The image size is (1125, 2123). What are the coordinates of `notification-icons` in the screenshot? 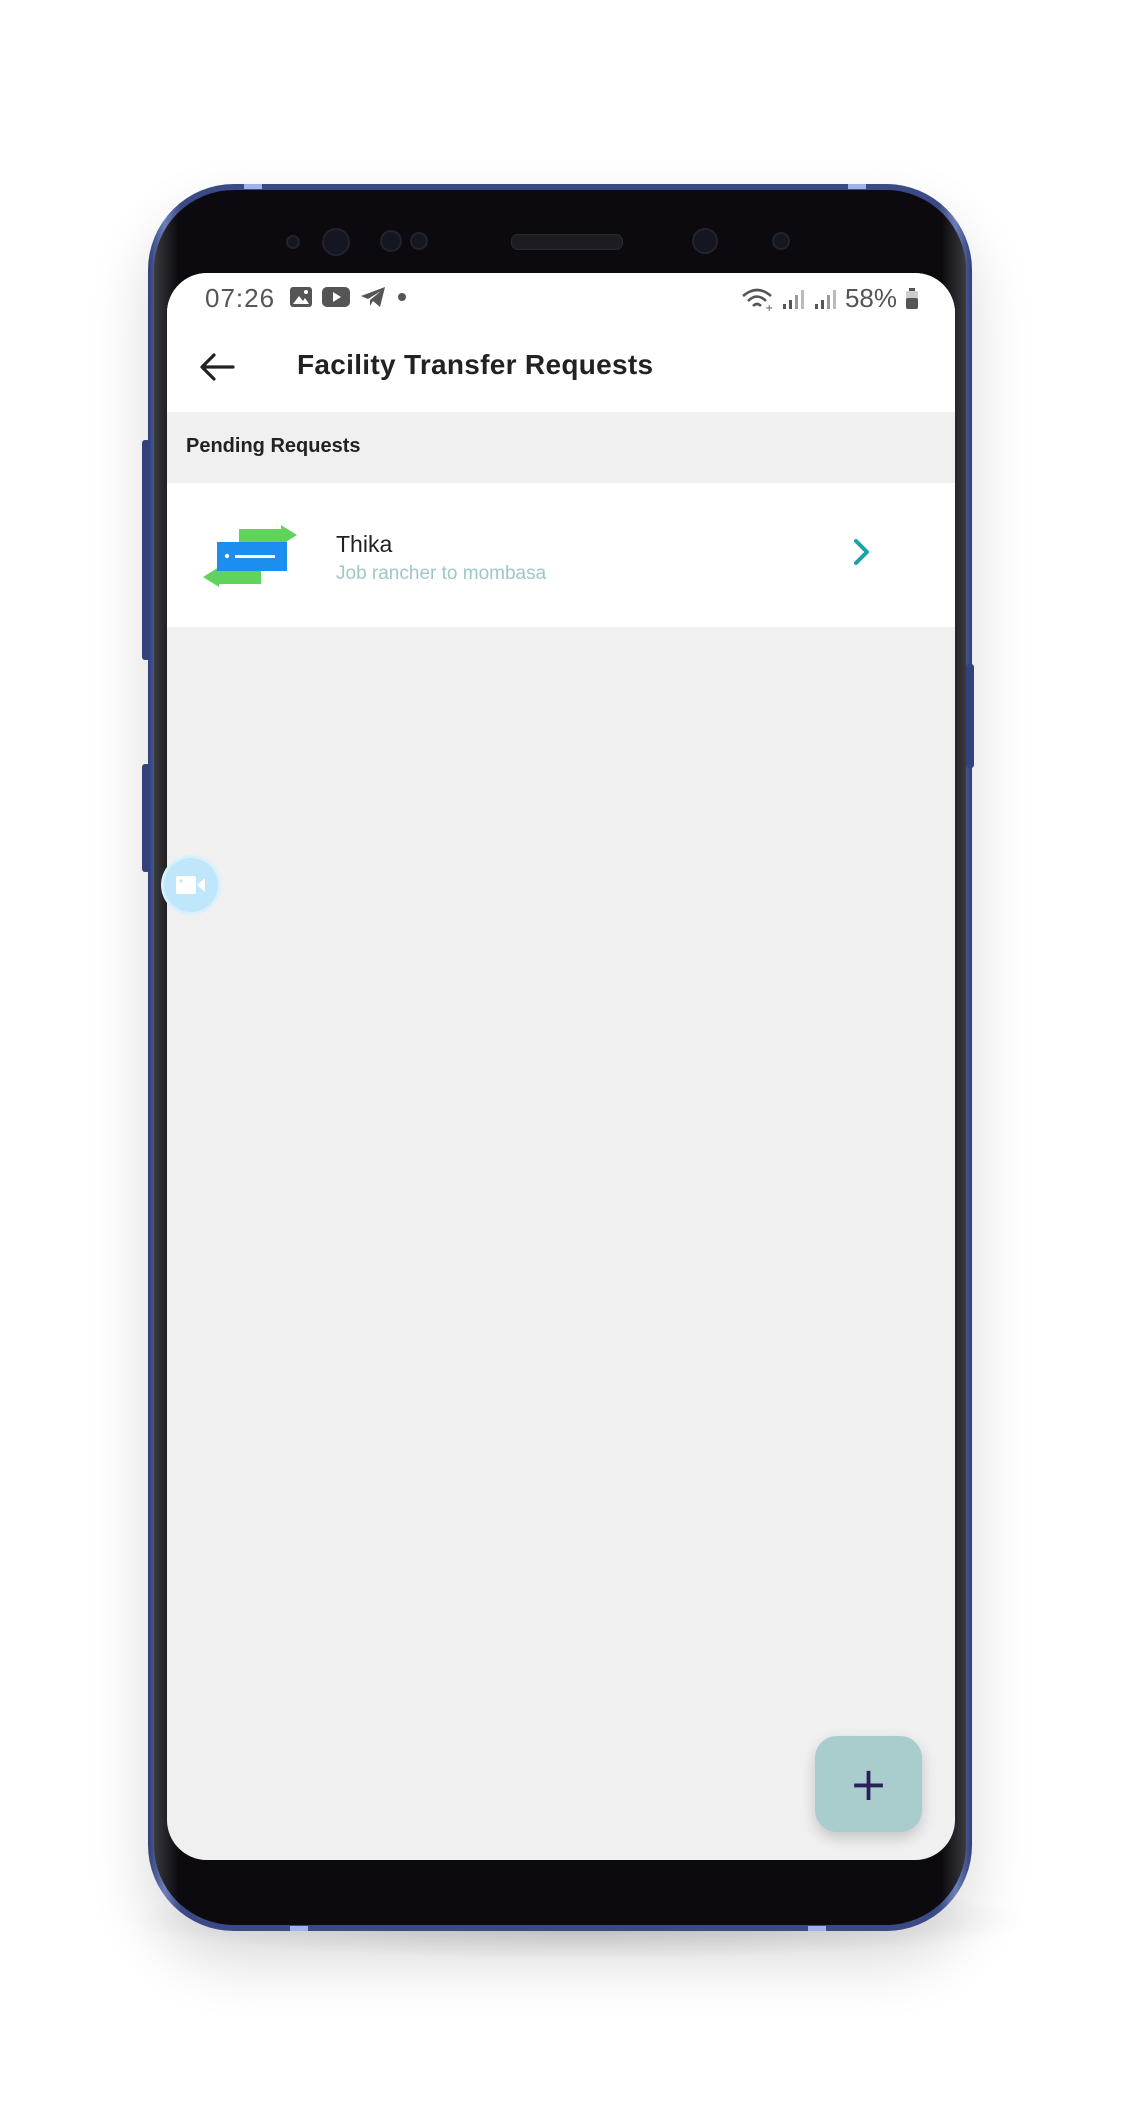 It's located at (349, 297).